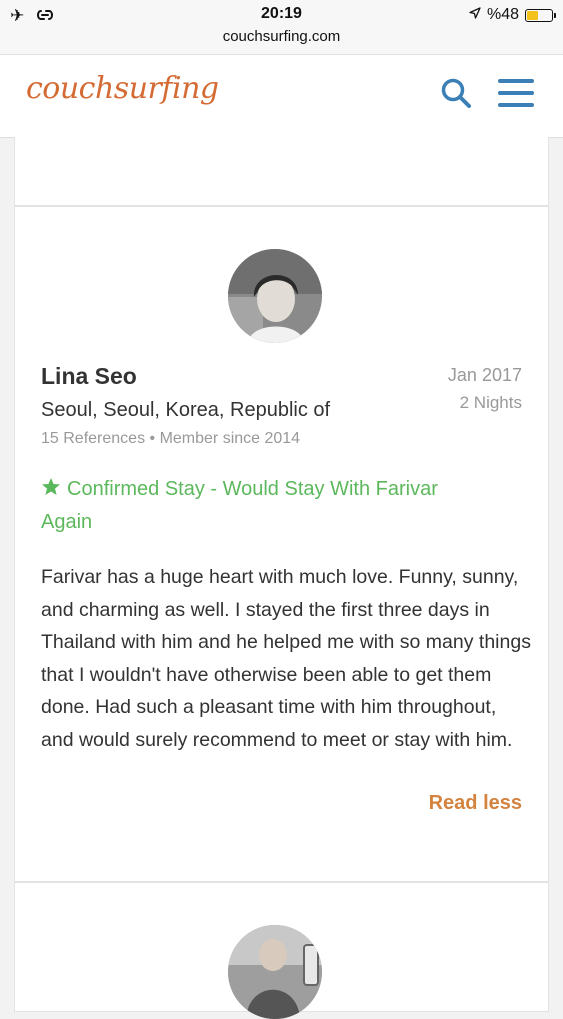  Describe the element at coordinates (122, 88) in the screenshot. I see `couchsurfing-logo: couchsurfing` at that location.